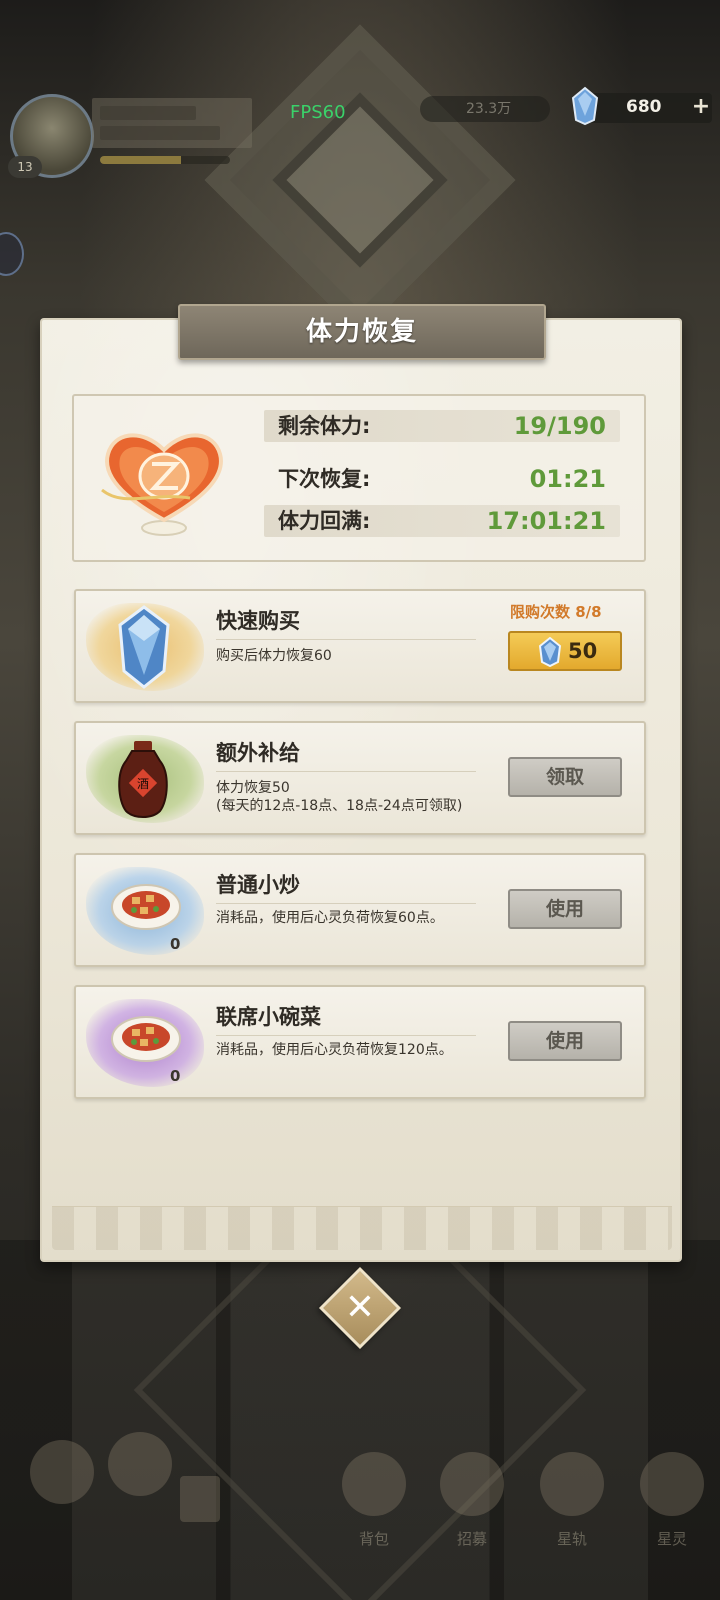 This screenshot has height=1600, width=720. What do you see at coordinates (140, 160) in the screenshot?
I see `player-exp-fill` at bounding box center [140, 160].